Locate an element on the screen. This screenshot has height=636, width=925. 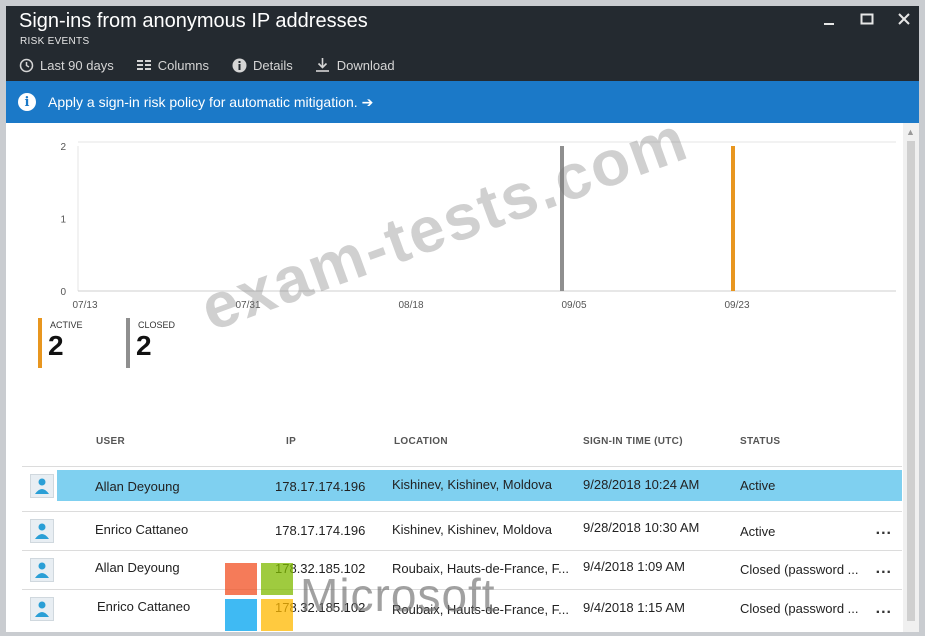
maximize-icon is located at coordinates (867, 19).